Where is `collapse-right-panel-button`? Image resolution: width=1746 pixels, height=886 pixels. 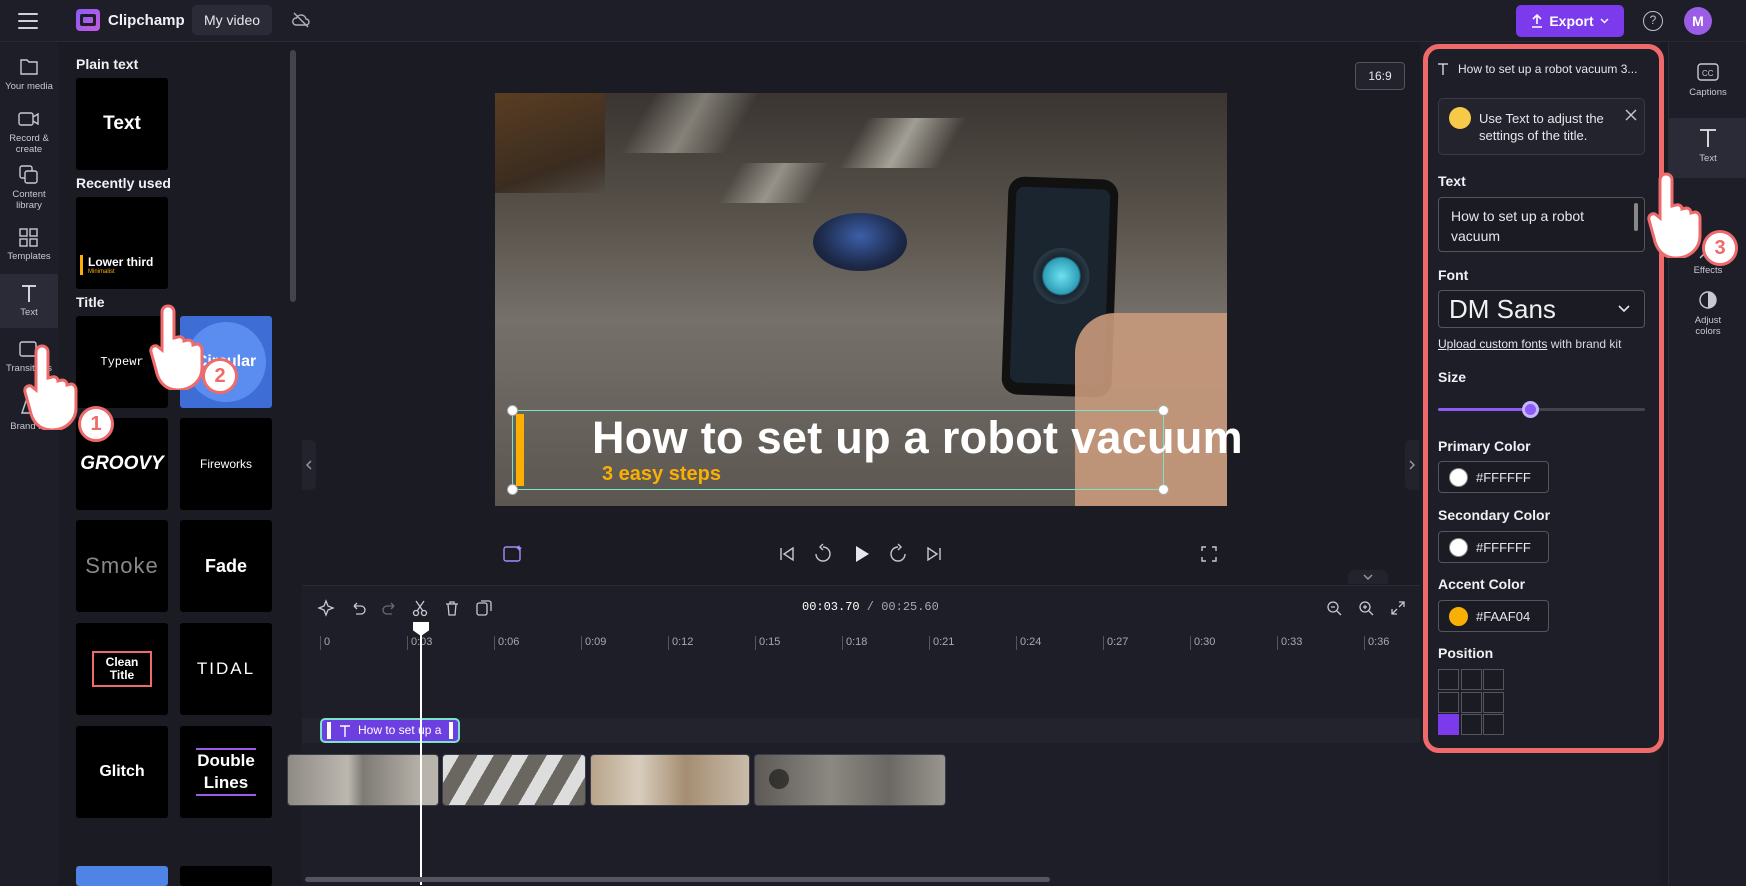
collapse-right-panel-button is located at coordinates (1412, 465).